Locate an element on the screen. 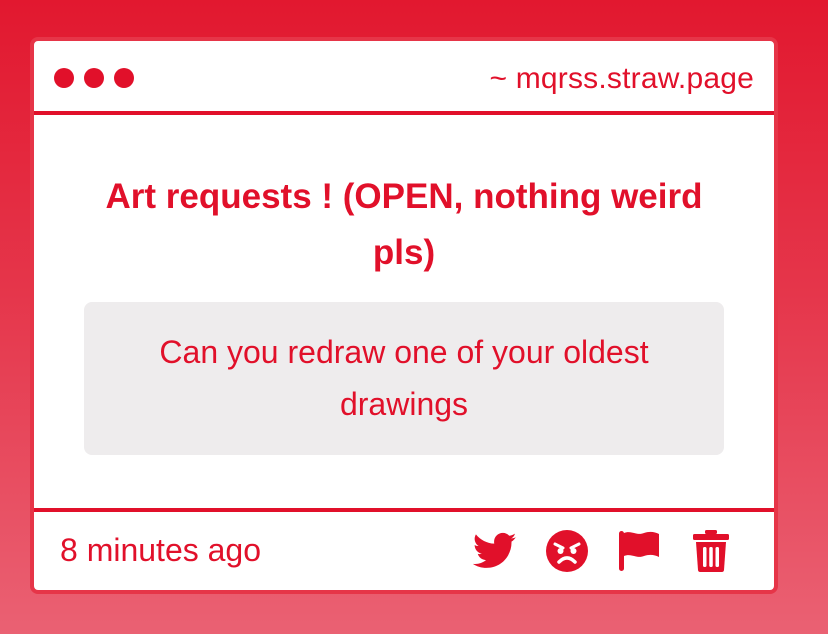 The height and width of the screenshot is (634, 828). report-button is located at coordinates (639, 551).